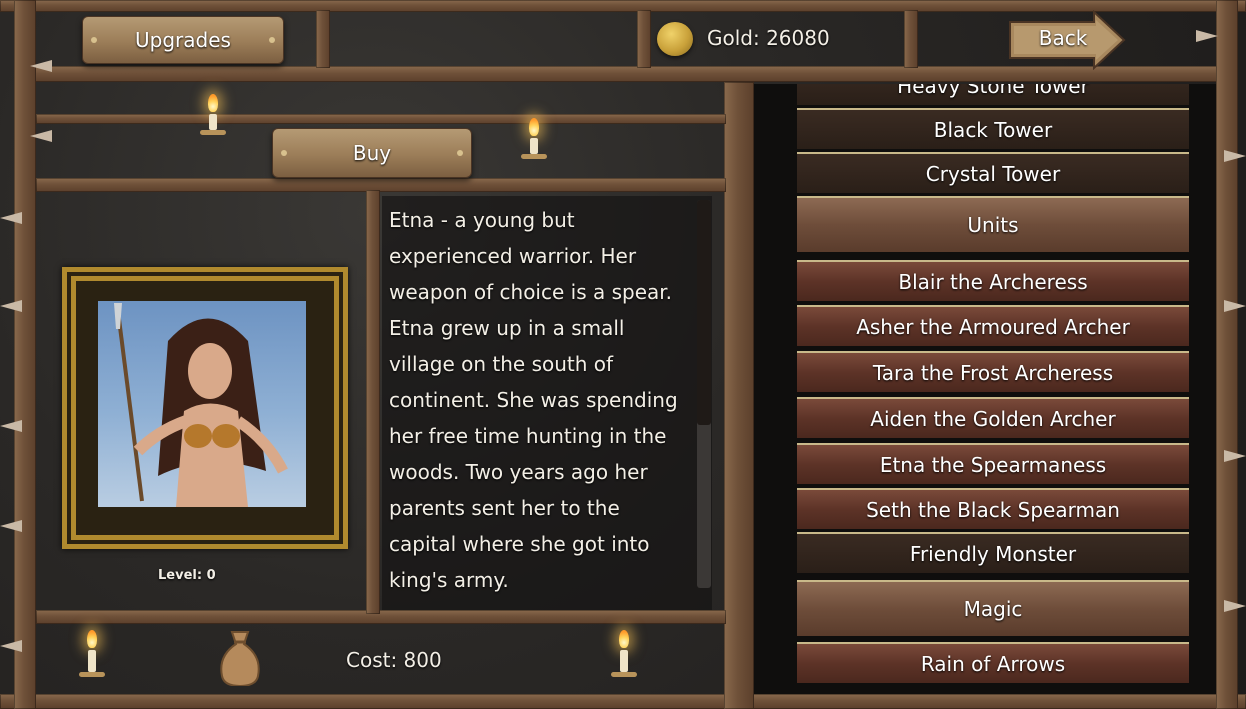  What do you see at coordinates (993, 508) in the screenshot?
I see `list-item-seth: Seth the Black Spearman` at bounding box center [993, 508].